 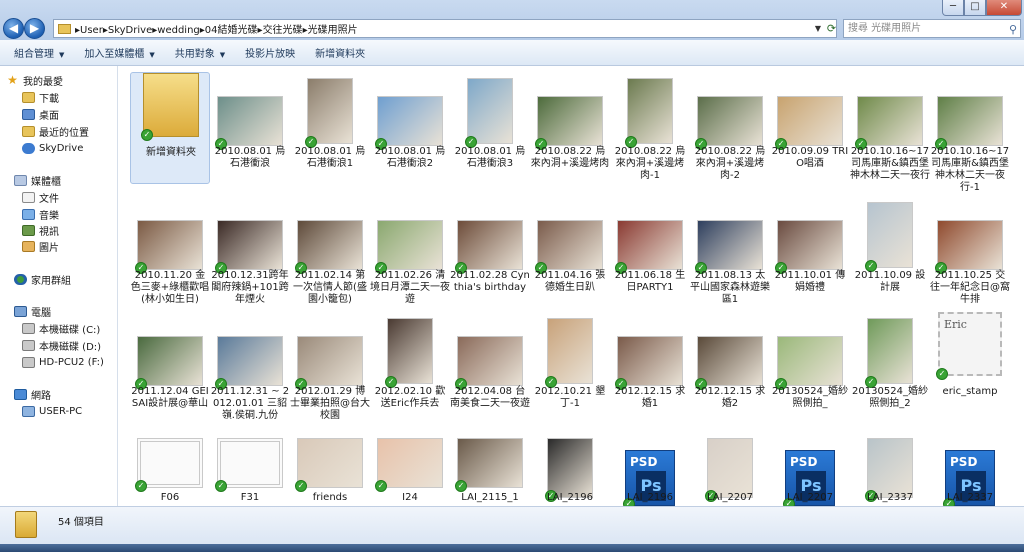 I want to click on nav-desktop: 桌面, so click(x=40, y=114).